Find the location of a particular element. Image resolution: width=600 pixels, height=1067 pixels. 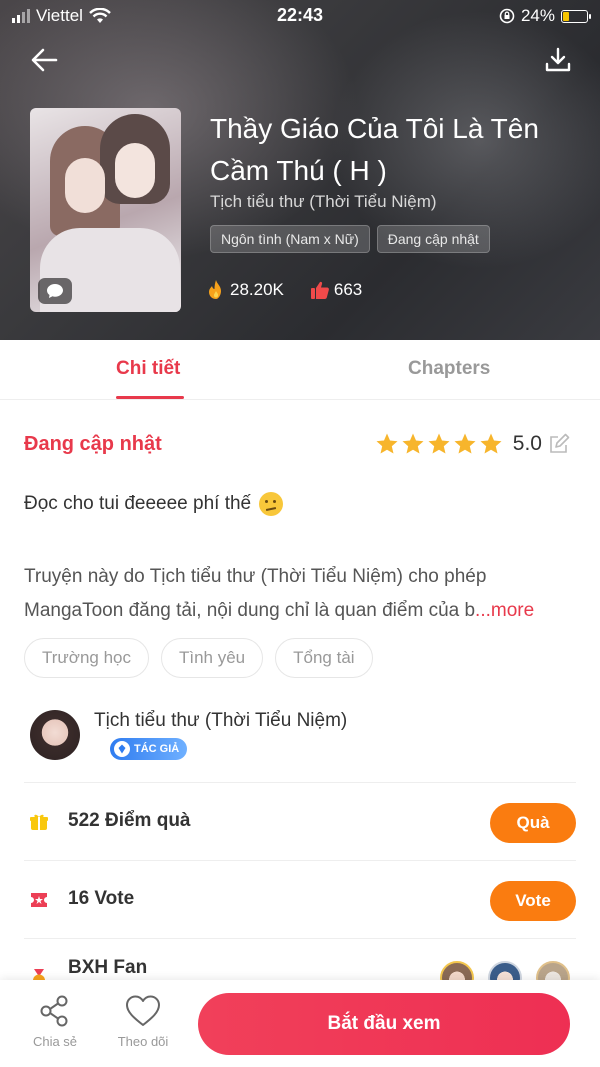

edit-rating-icon is located at coordinates (559, 444).